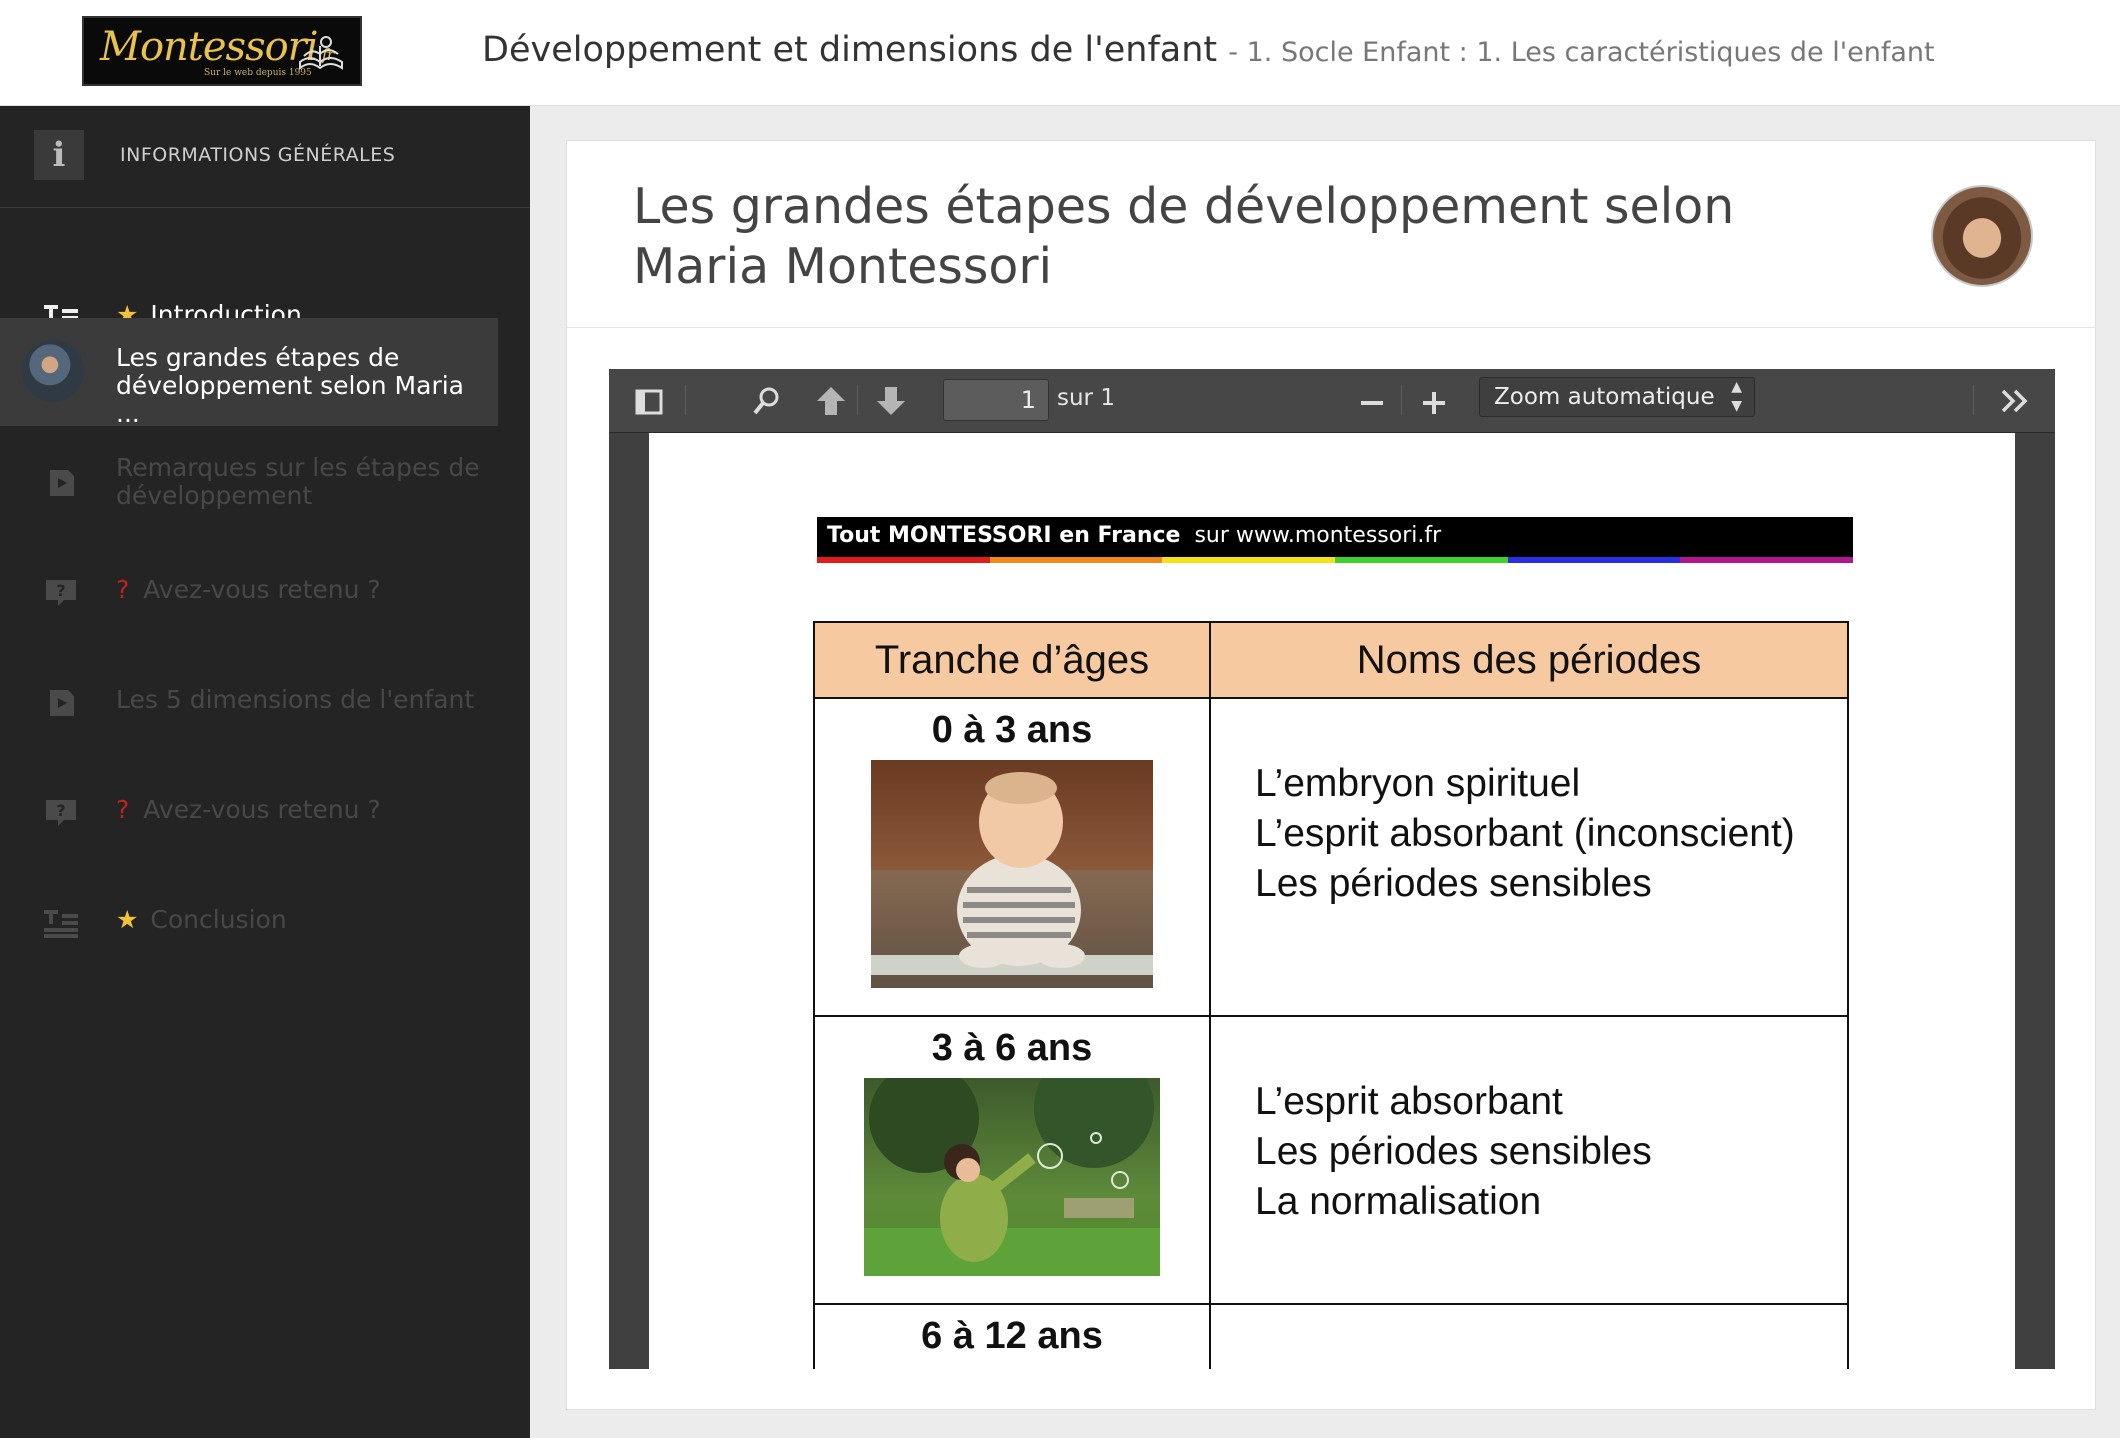 The height and width of the screenshot is (1438, 2120). What do you see at coordinates (1435, 401) in the screenshot?
I see `plus-icon` at bounding box center [1435, 401].